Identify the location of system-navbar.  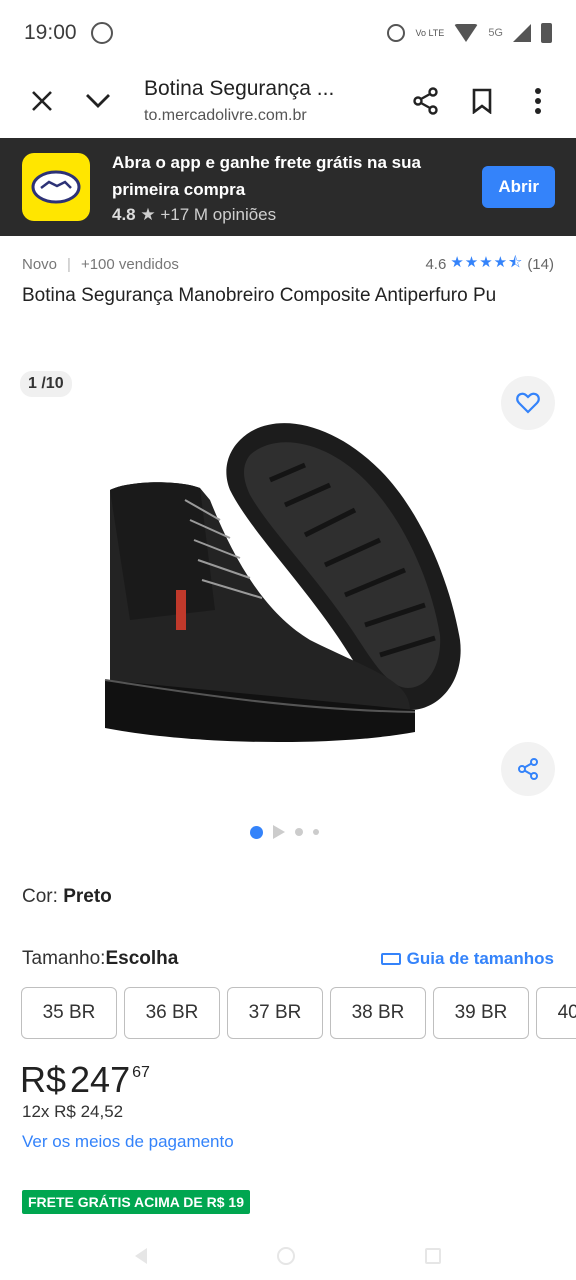
(288, 1256).